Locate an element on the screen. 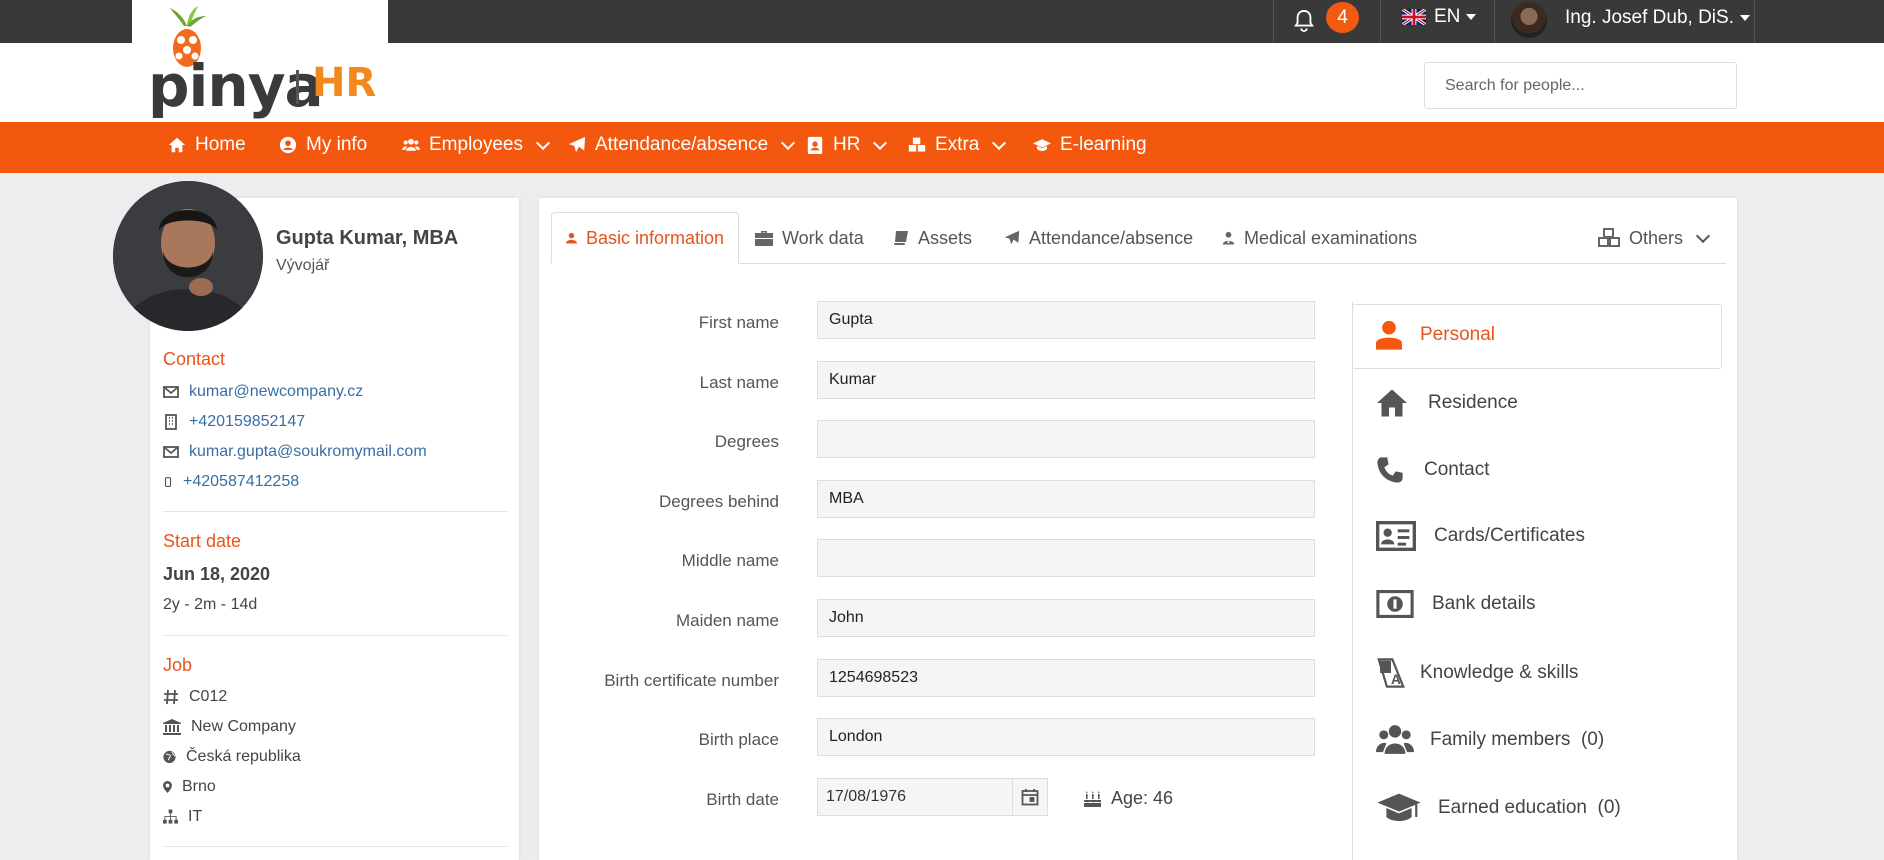 The image size is (1884, 860). middle-name-input is located at coordinates (1066, 558).